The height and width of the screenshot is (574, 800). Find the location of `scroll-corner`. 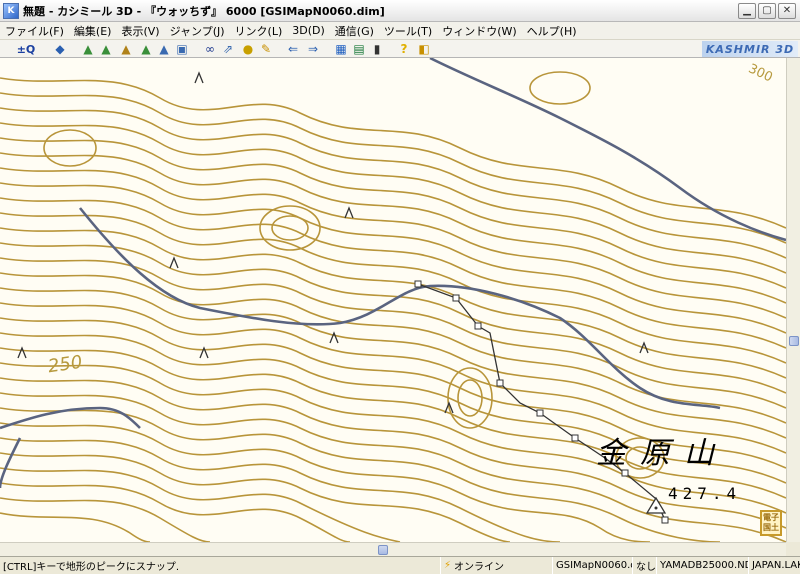

scroll-corner is located at coordinates (793, 549).